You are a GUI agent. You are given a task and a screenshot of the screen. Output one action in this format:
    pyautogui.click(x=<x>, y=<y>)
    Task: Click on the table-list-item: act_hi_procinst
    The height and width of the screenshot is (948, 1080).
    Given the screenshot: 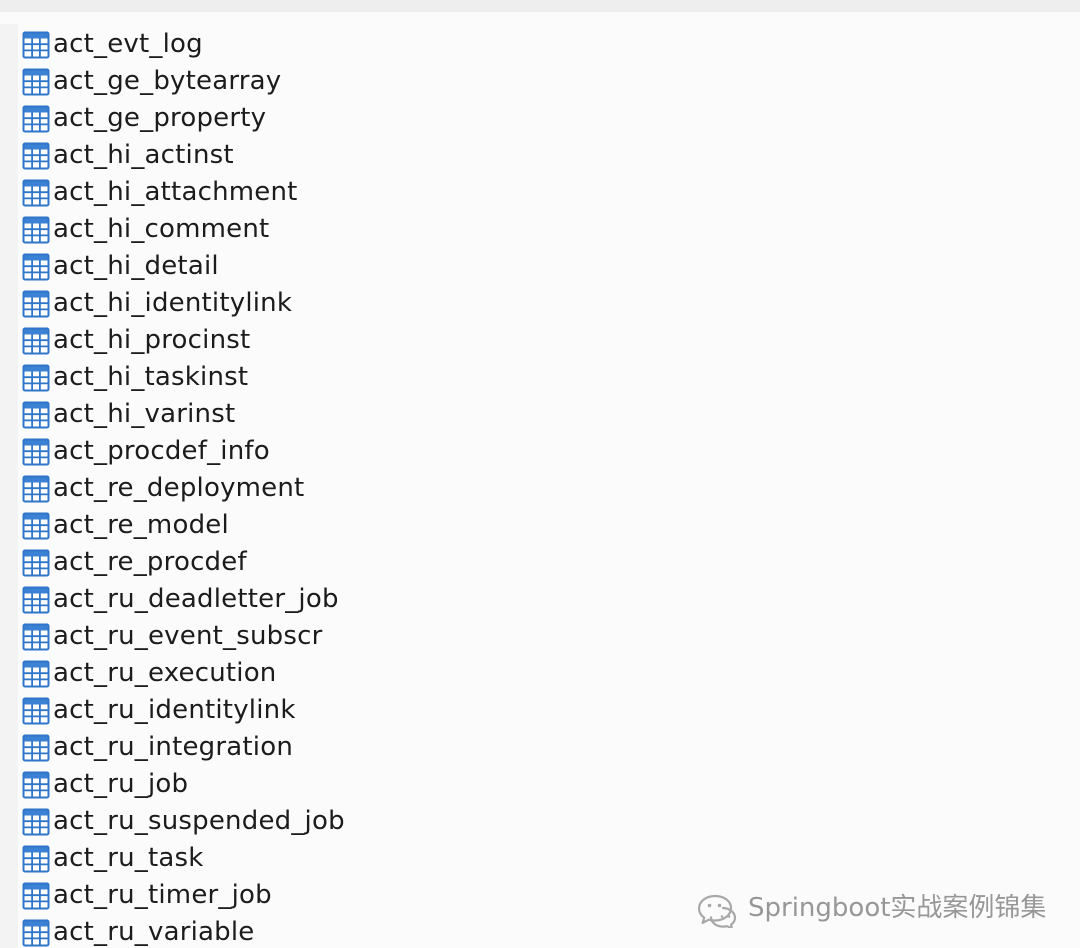 What is the action you would take?
    pyautogui.click(x=183, y=340)
    